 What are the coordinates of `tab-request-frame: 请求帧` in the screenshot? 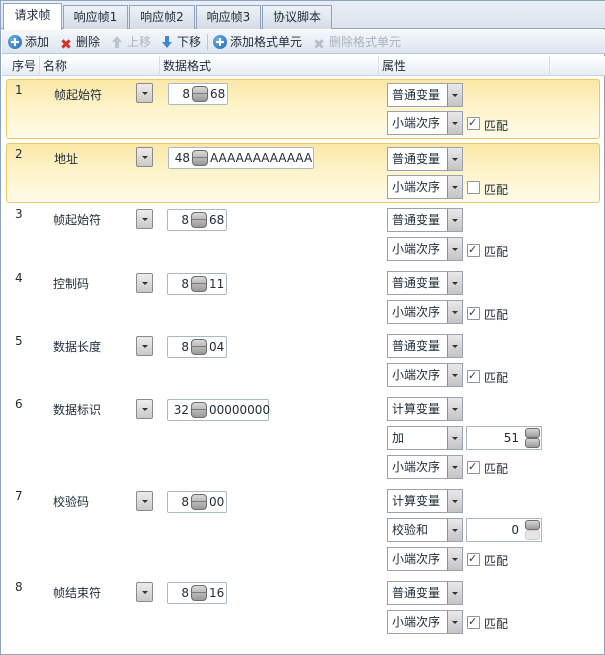 It's located at (32, 16).